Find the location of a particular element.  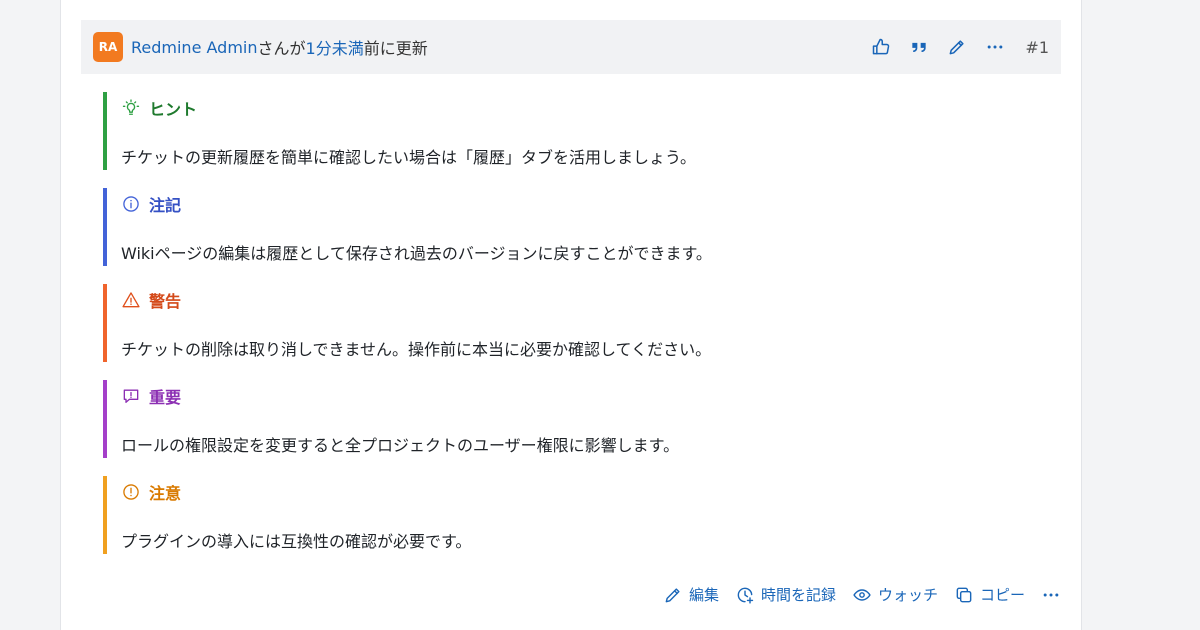

edit-icon is located at coordinates (957, 47).